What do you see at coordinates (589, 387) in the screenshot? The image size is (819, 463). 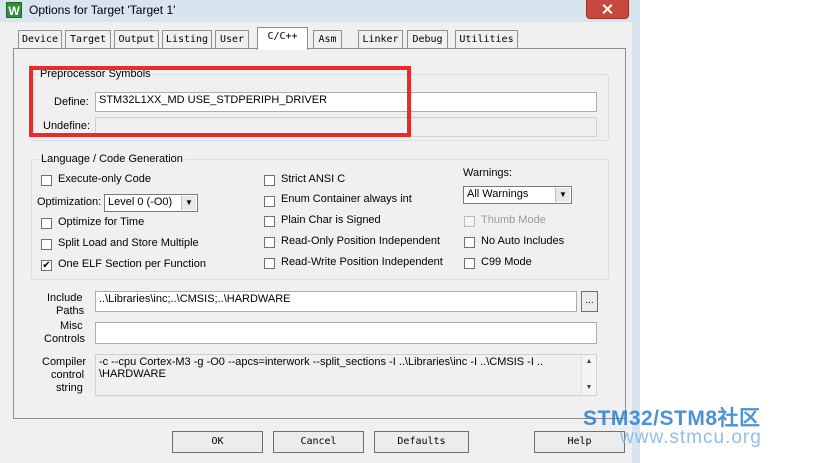 I see `scroll-down-icon: ▼` at bounding box center [589, 387].